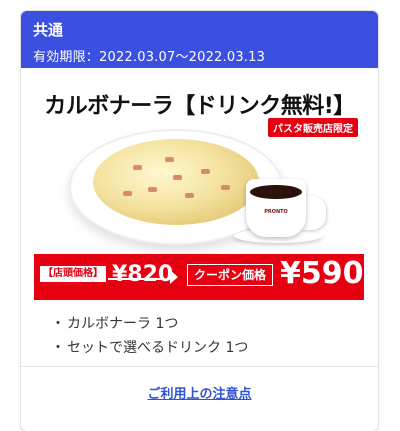 The image size is (400, 431). Describe the element at coordinates (276, 208) in the screenshot. I see `coffee-cup-image: PRONTO` at that location.